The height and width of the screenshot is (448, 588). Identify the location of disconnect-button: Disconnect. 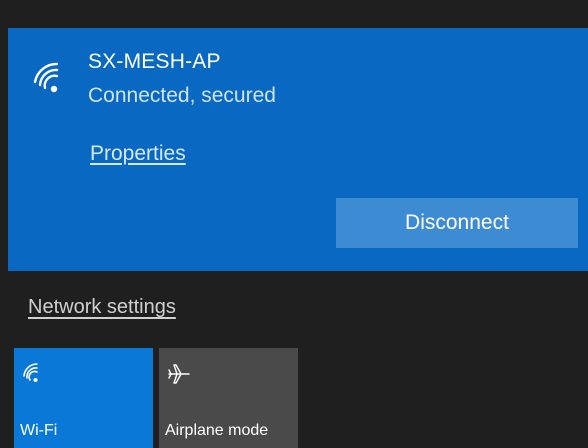
(457, 223).